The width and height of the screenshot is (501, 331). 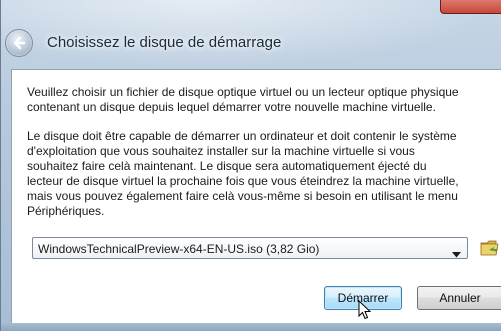 What do you see at coordinates (490, 248) in the screenshot?
I see `choose-disk-file-button` at bounding box center [490, 248].